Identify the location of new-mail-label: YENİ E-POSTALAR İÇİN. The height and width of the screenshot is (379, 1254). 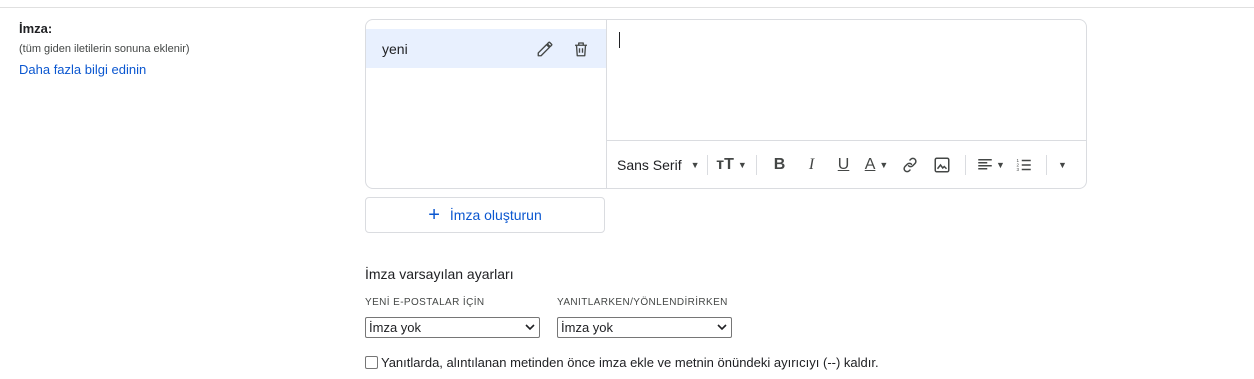
(425, 302).